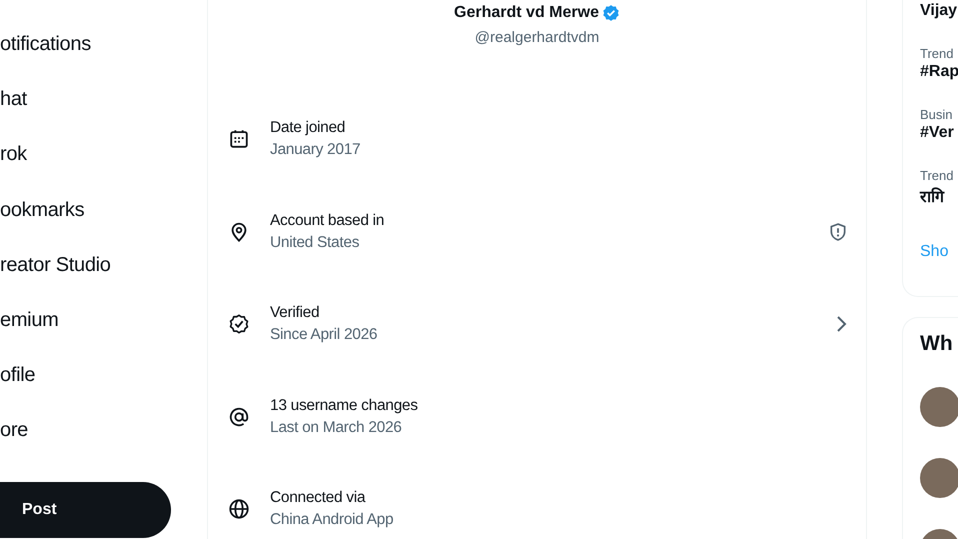 The width and height of the screenshot is (958, 539). What do you see at coordinates (103, 58) in the screenshot?
I see `nav-link: otifications` at bounding box center [103, 58].